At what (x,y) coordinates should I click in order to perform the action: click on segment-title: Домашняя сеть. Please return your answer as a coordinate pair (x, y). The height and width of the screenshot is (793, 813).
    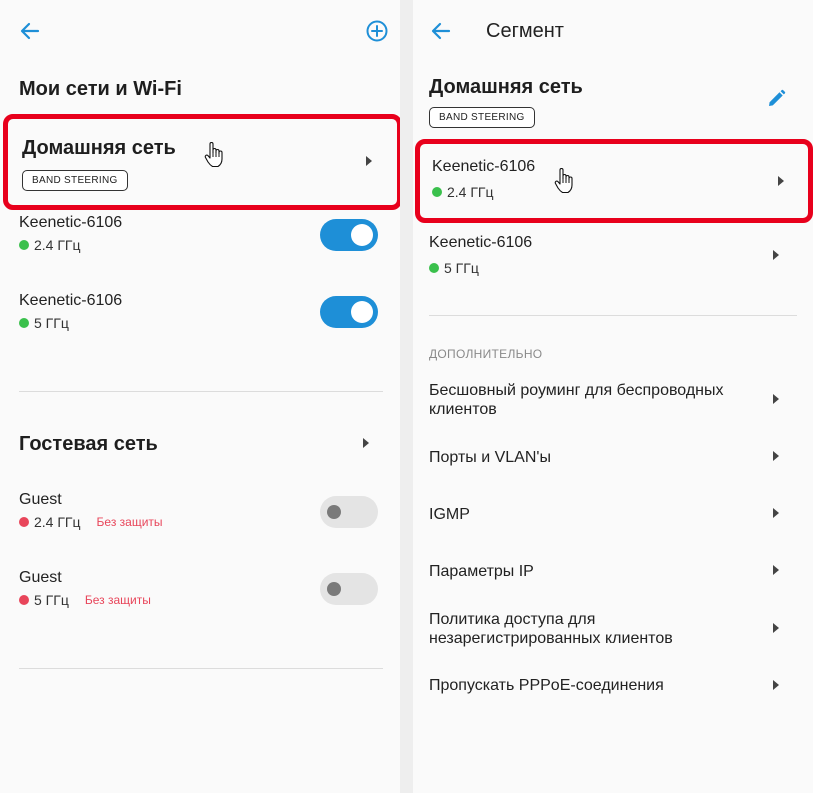
    Looking at the image, I should click on (506, 87).